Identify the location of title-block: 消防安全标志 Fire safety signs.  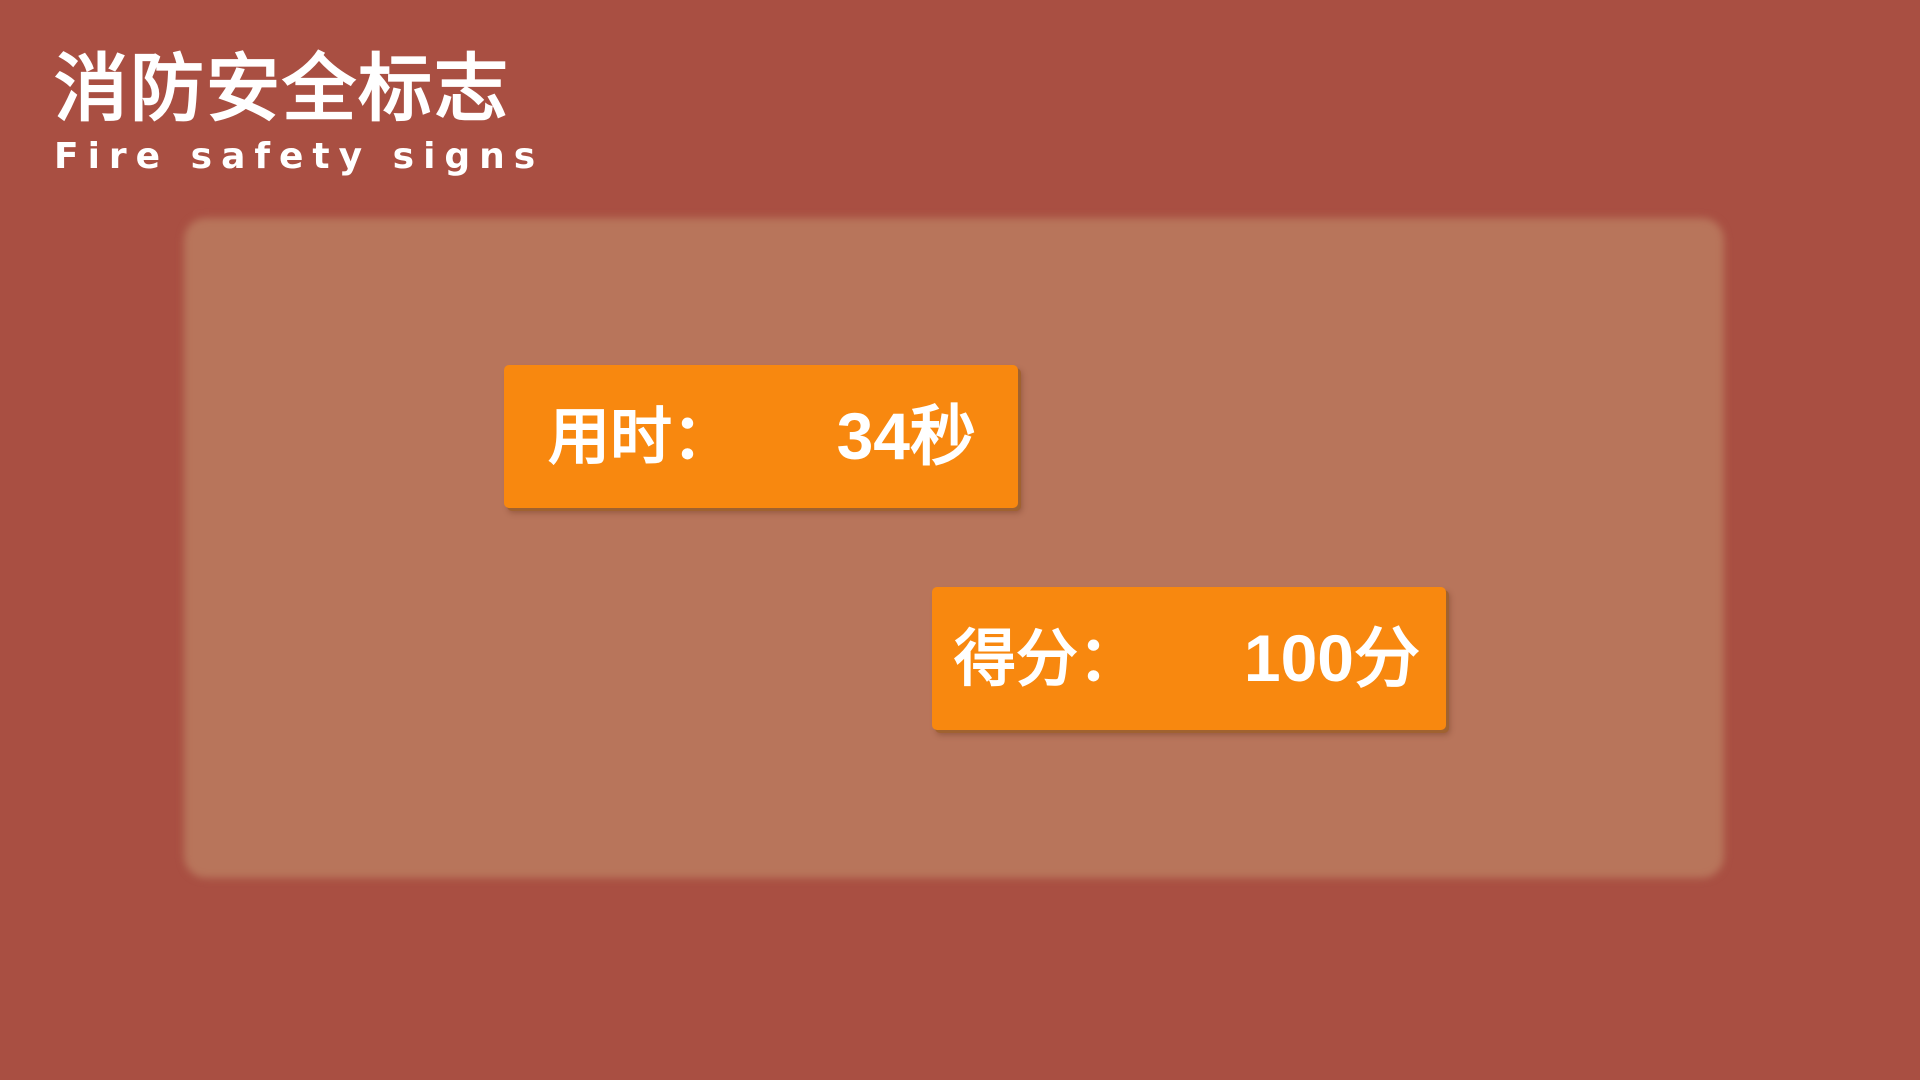
(299, 112).